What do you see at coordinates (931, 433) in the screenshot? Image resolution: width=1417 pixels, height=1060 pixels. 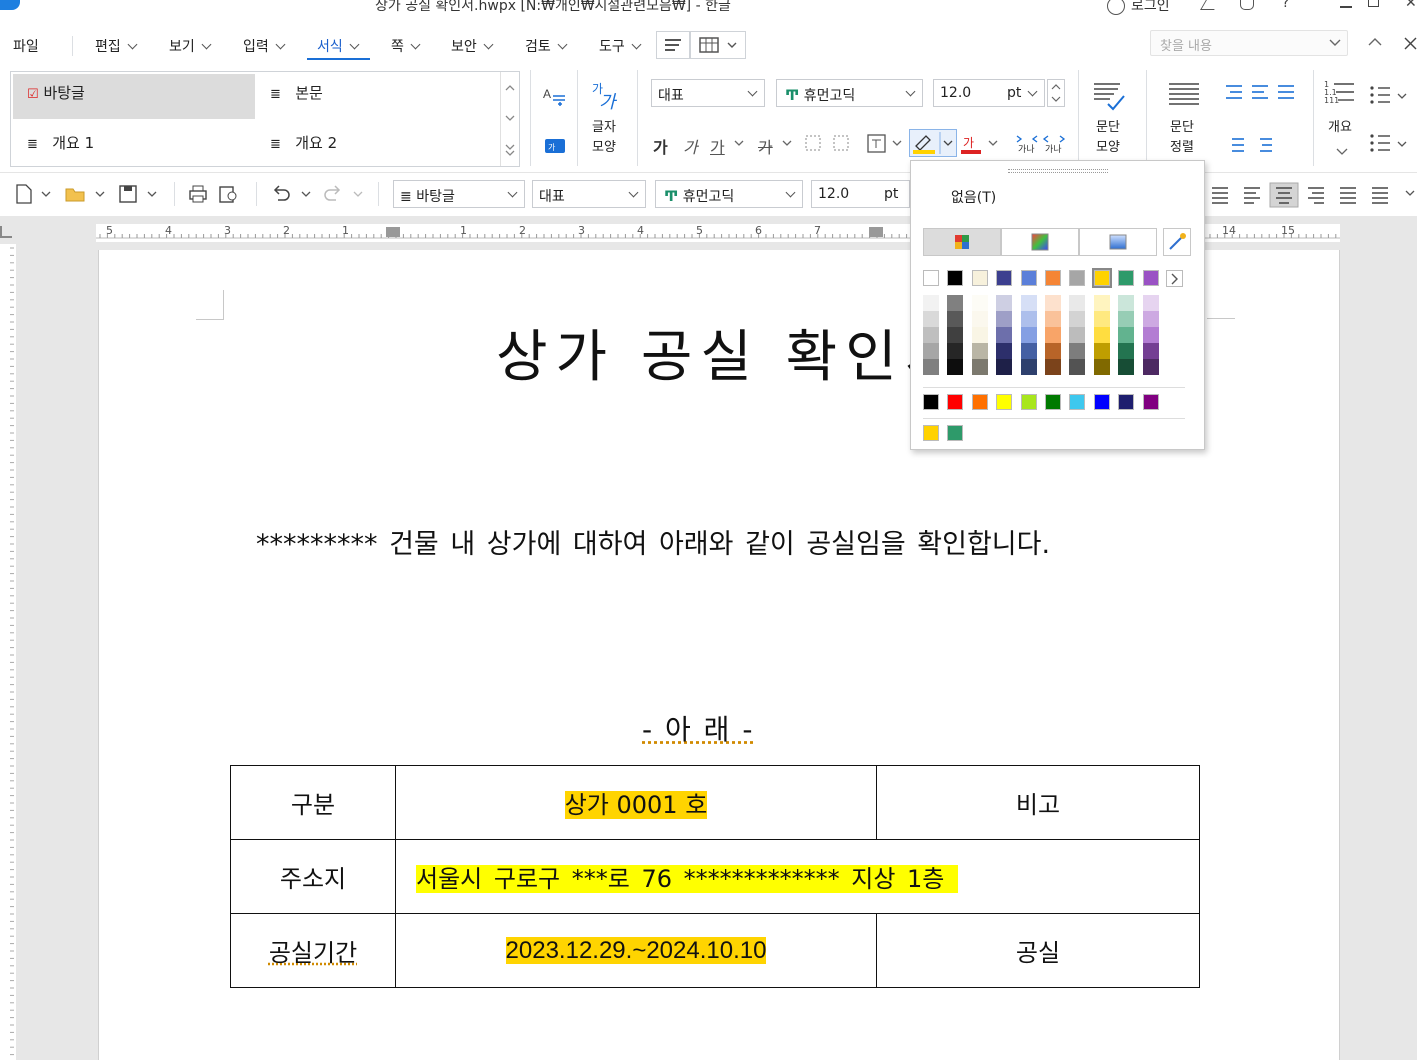 I see `recent-color-swatch` at bounding box center [931, 433].